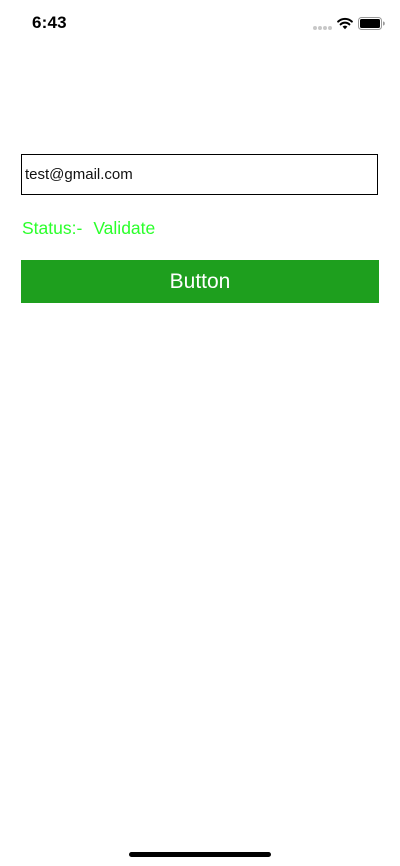 This screenshot has width=400, height=866. I want to click on signal-dots-icon, so click(323, 28).